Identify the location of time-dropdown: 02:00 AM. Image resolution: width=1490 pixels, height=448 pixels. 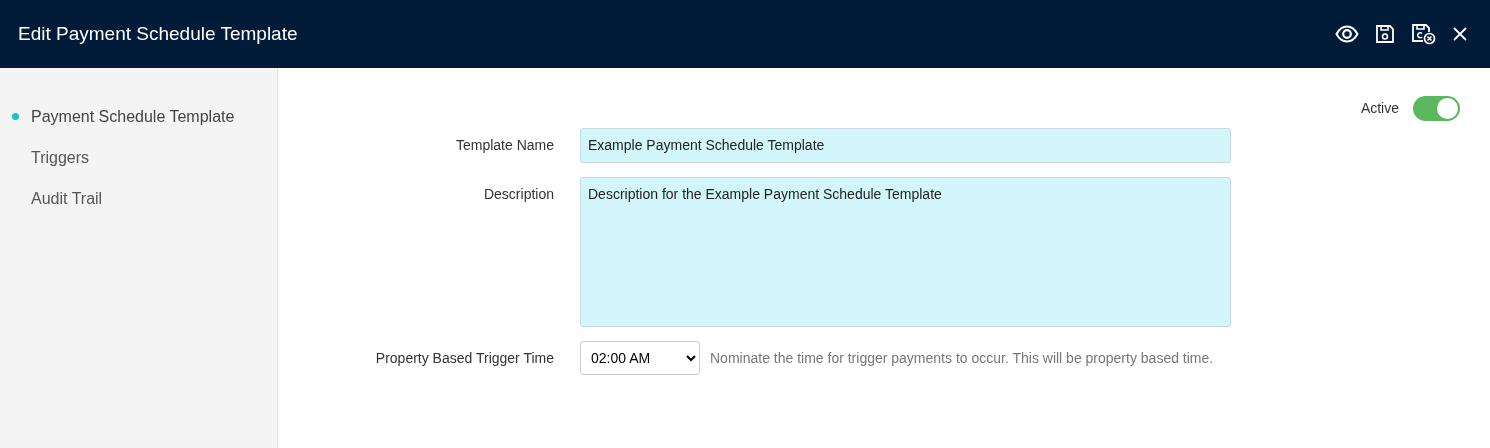
(640, 358).